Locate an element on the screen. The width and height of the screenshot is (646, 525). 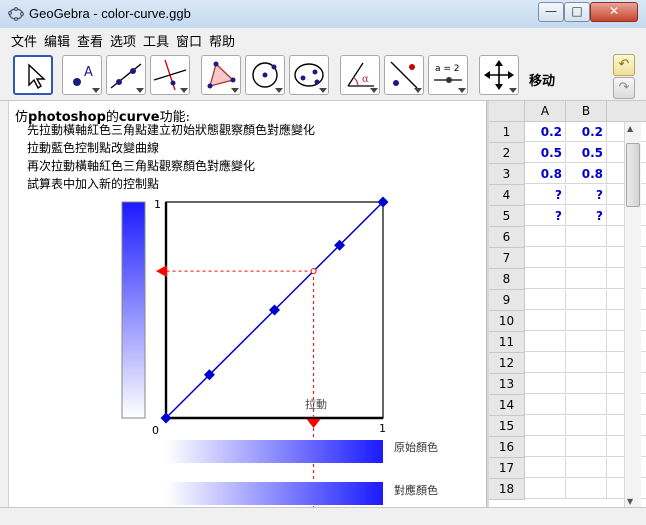
row-header: 5 is located at coordinates (507, 216).